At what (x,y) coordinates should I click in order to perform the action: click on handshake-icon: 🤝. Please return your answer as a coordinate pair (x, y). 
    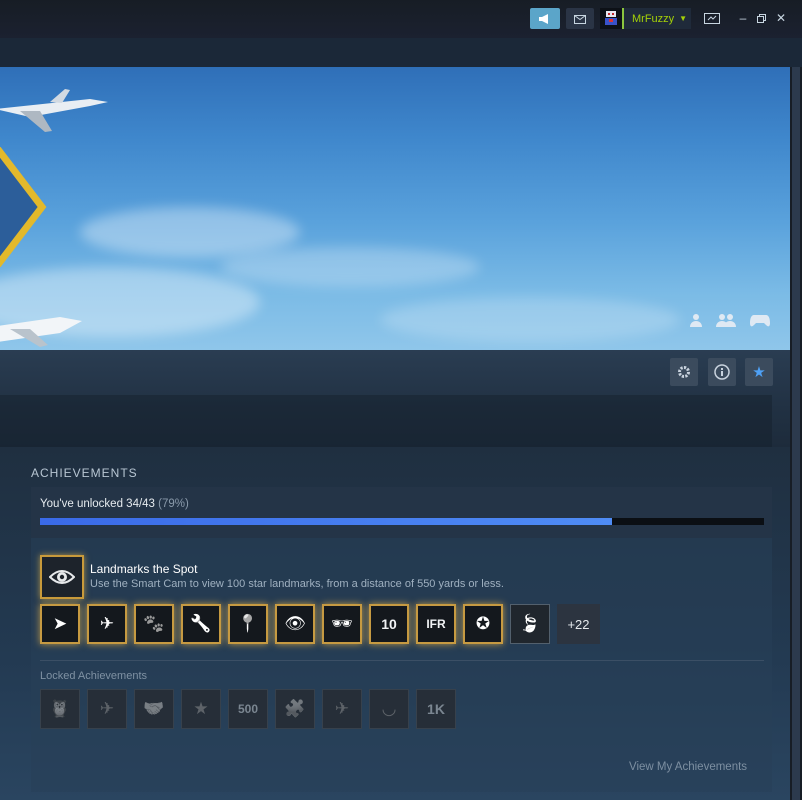
    Looking at the image, I should click on (154, 708).